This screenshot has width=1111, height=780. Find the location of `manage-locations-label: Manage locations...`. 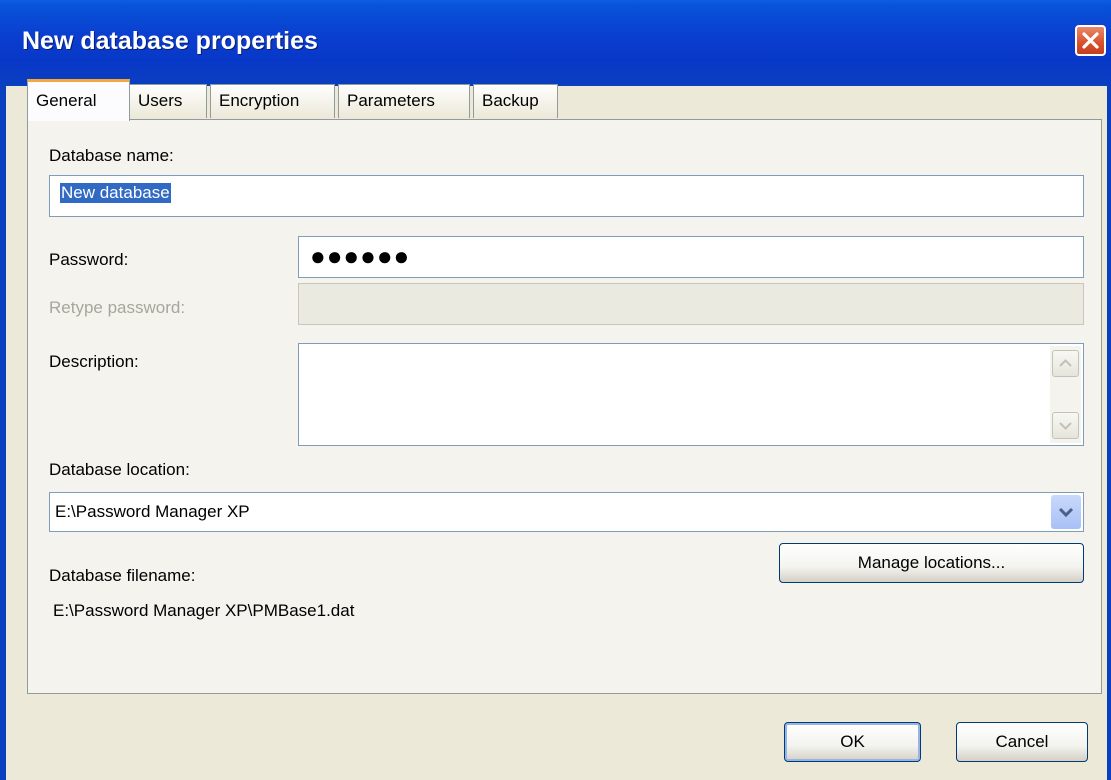

manage-locations-label: Manage locations... is located at coordinates (931, 562).